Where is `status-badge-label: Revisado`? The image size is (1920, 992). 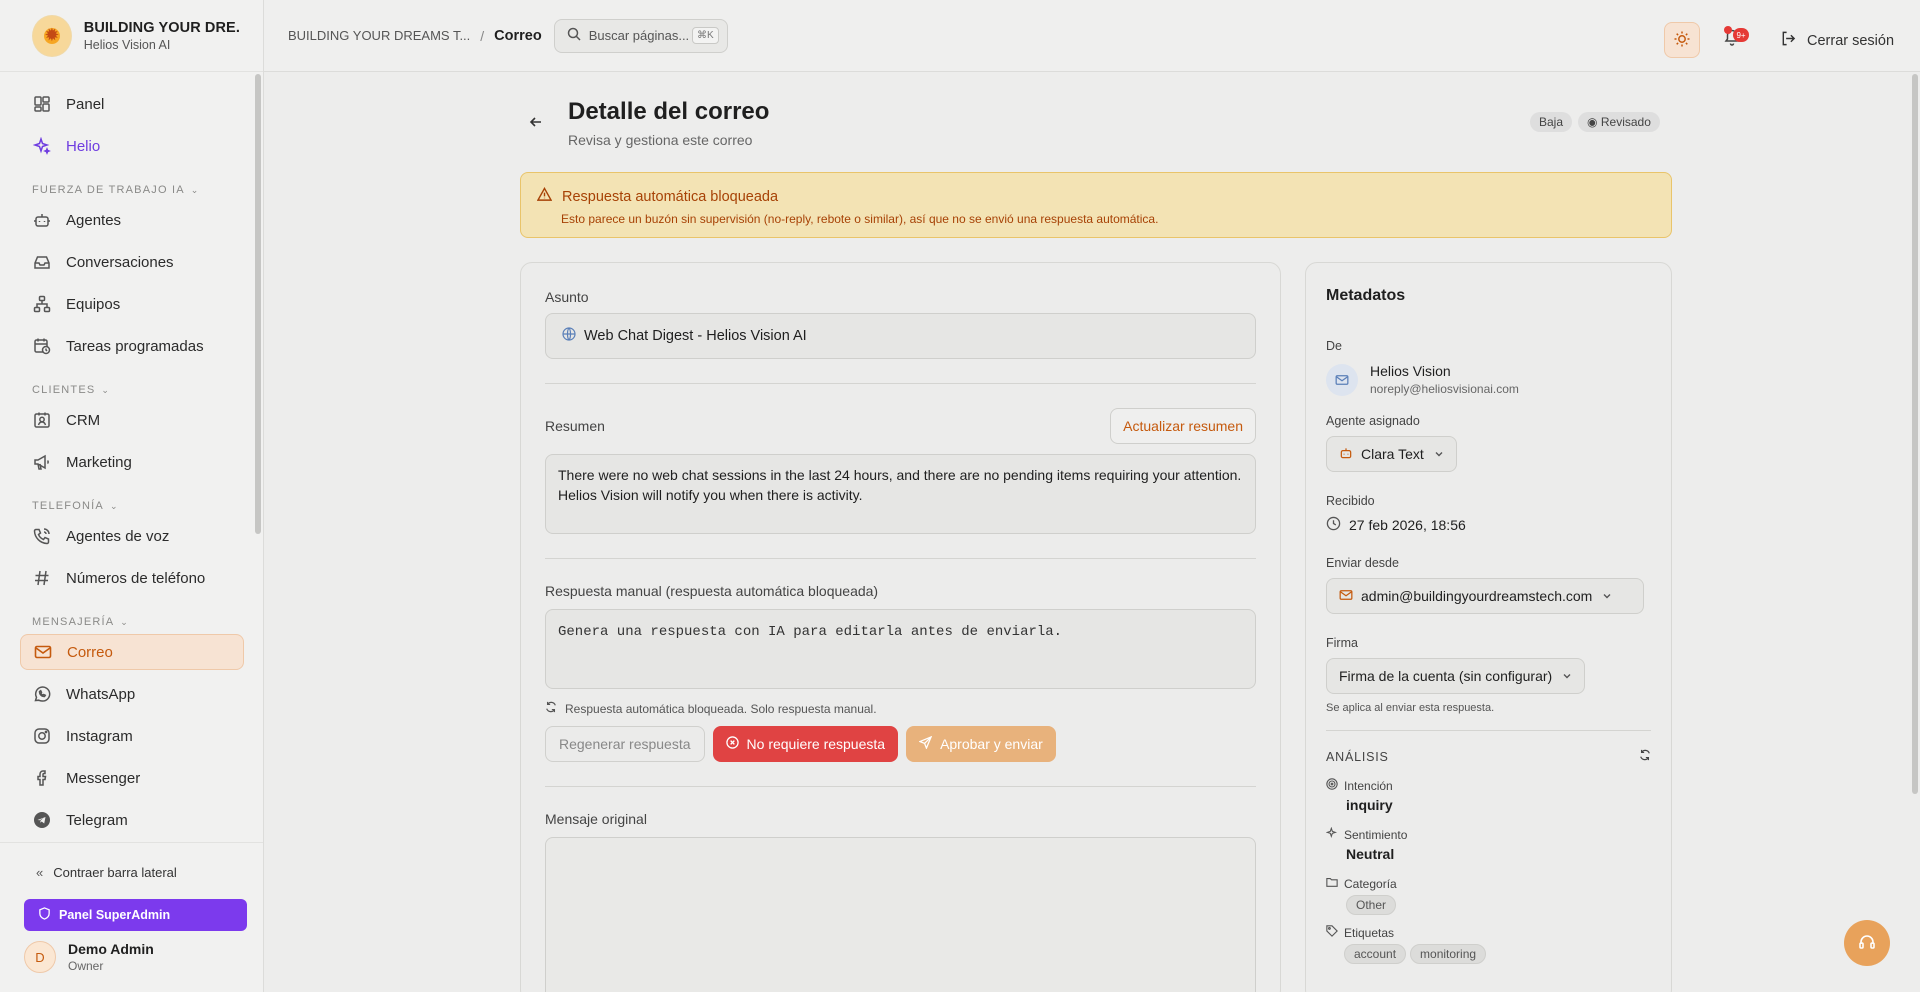 status-badge-label: Revisado is located at coordinates (1625, 122).